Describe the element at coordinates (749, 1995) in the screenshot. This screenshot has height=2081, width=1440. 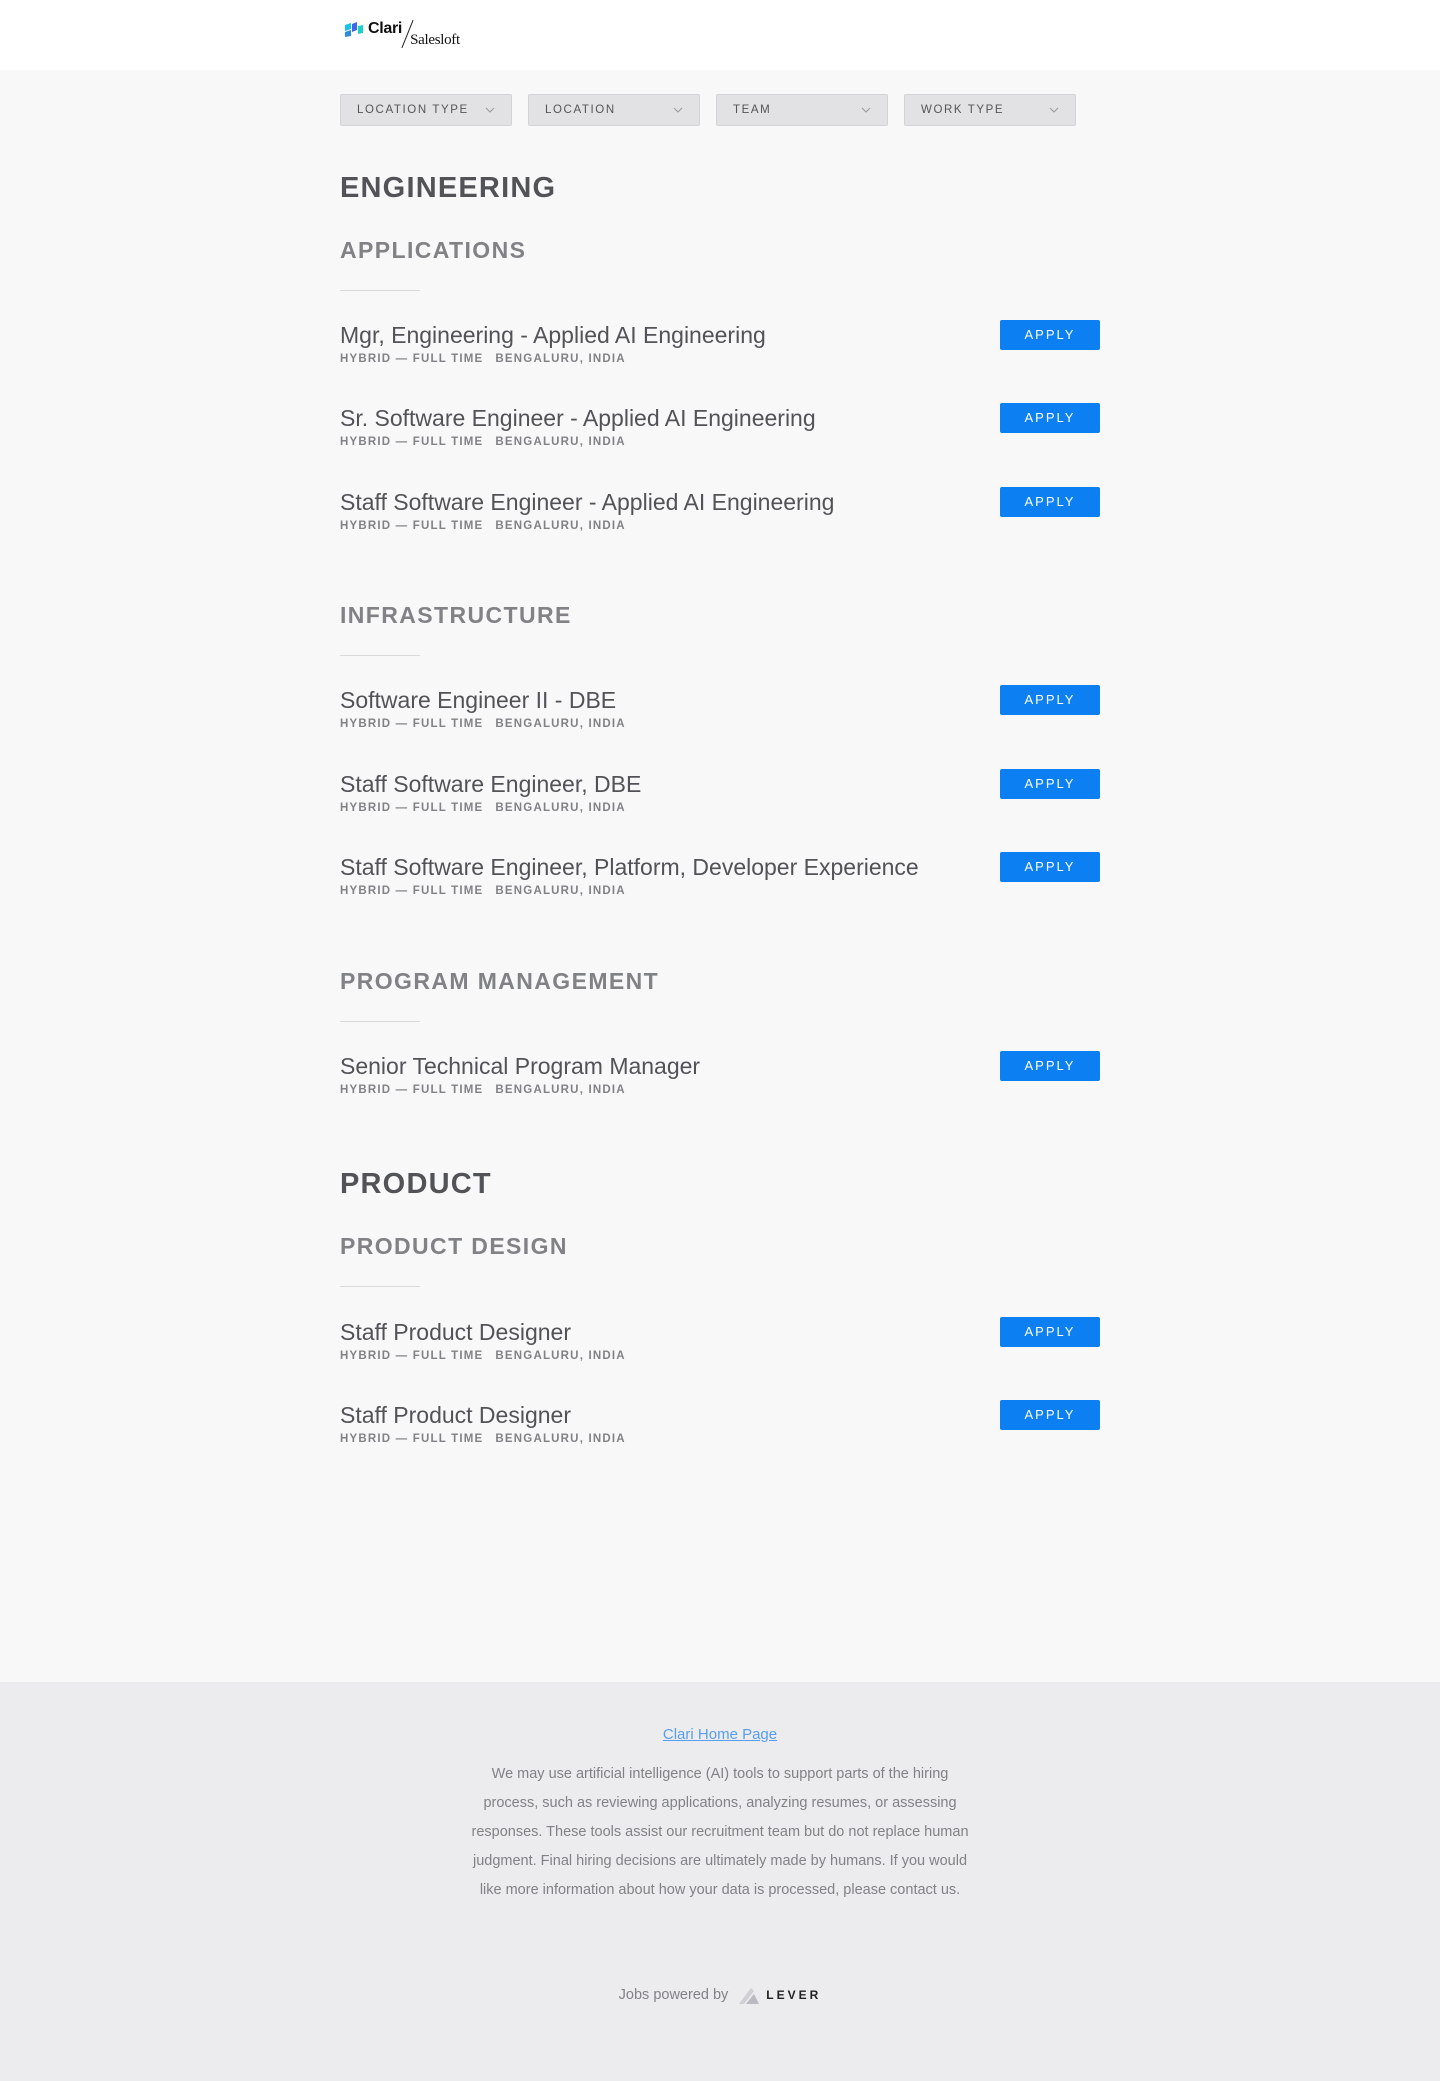
I see `lever-logo-icon` at that location.